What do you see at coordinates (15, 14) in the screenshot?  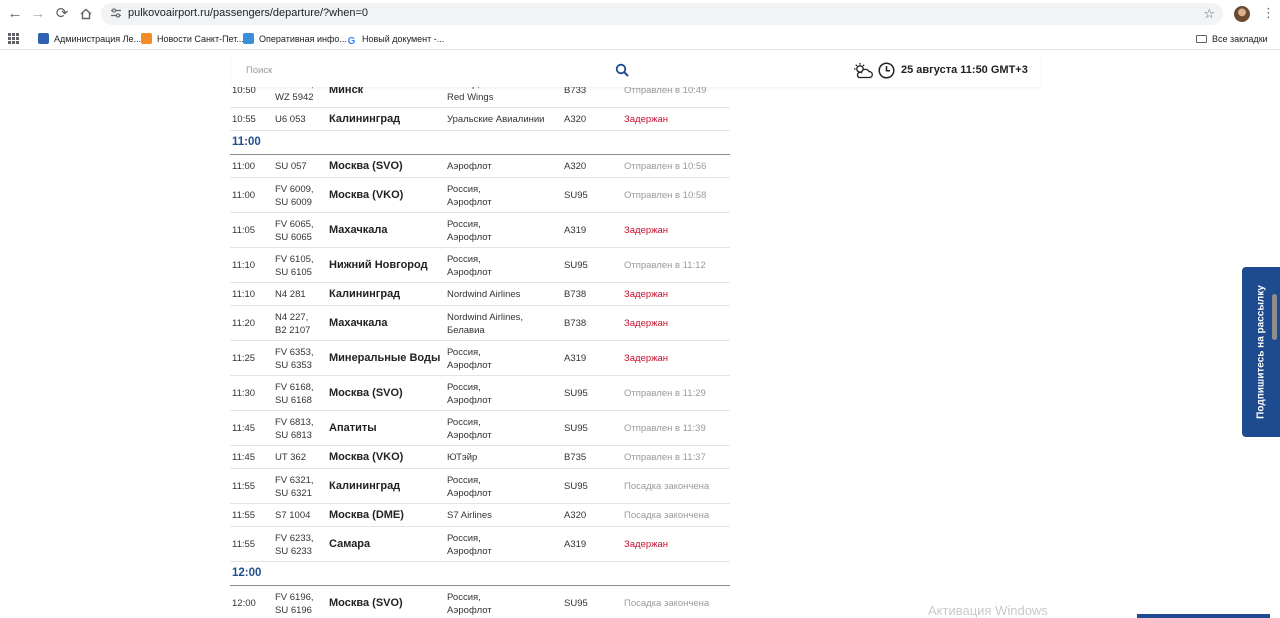 I see `back-arrow-icon: ←` at bounding box center [15, 14].